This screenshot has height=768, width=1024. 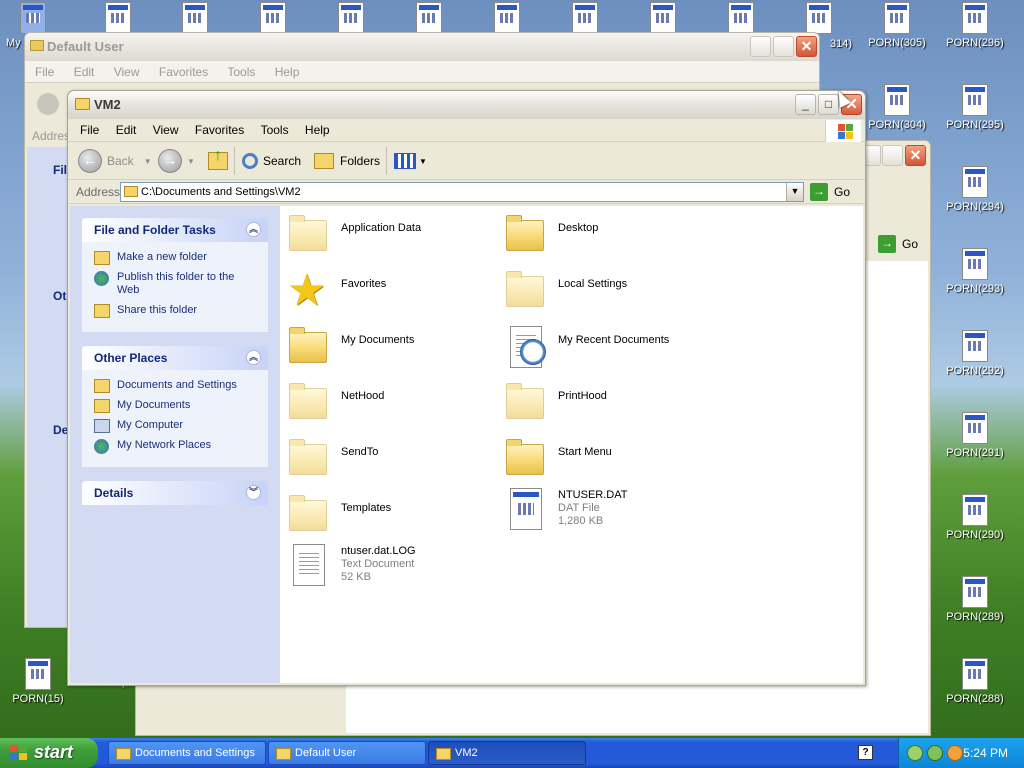 I want to click on panel-header: File and Folder Tasks ︽, so click(x=175, y=230).